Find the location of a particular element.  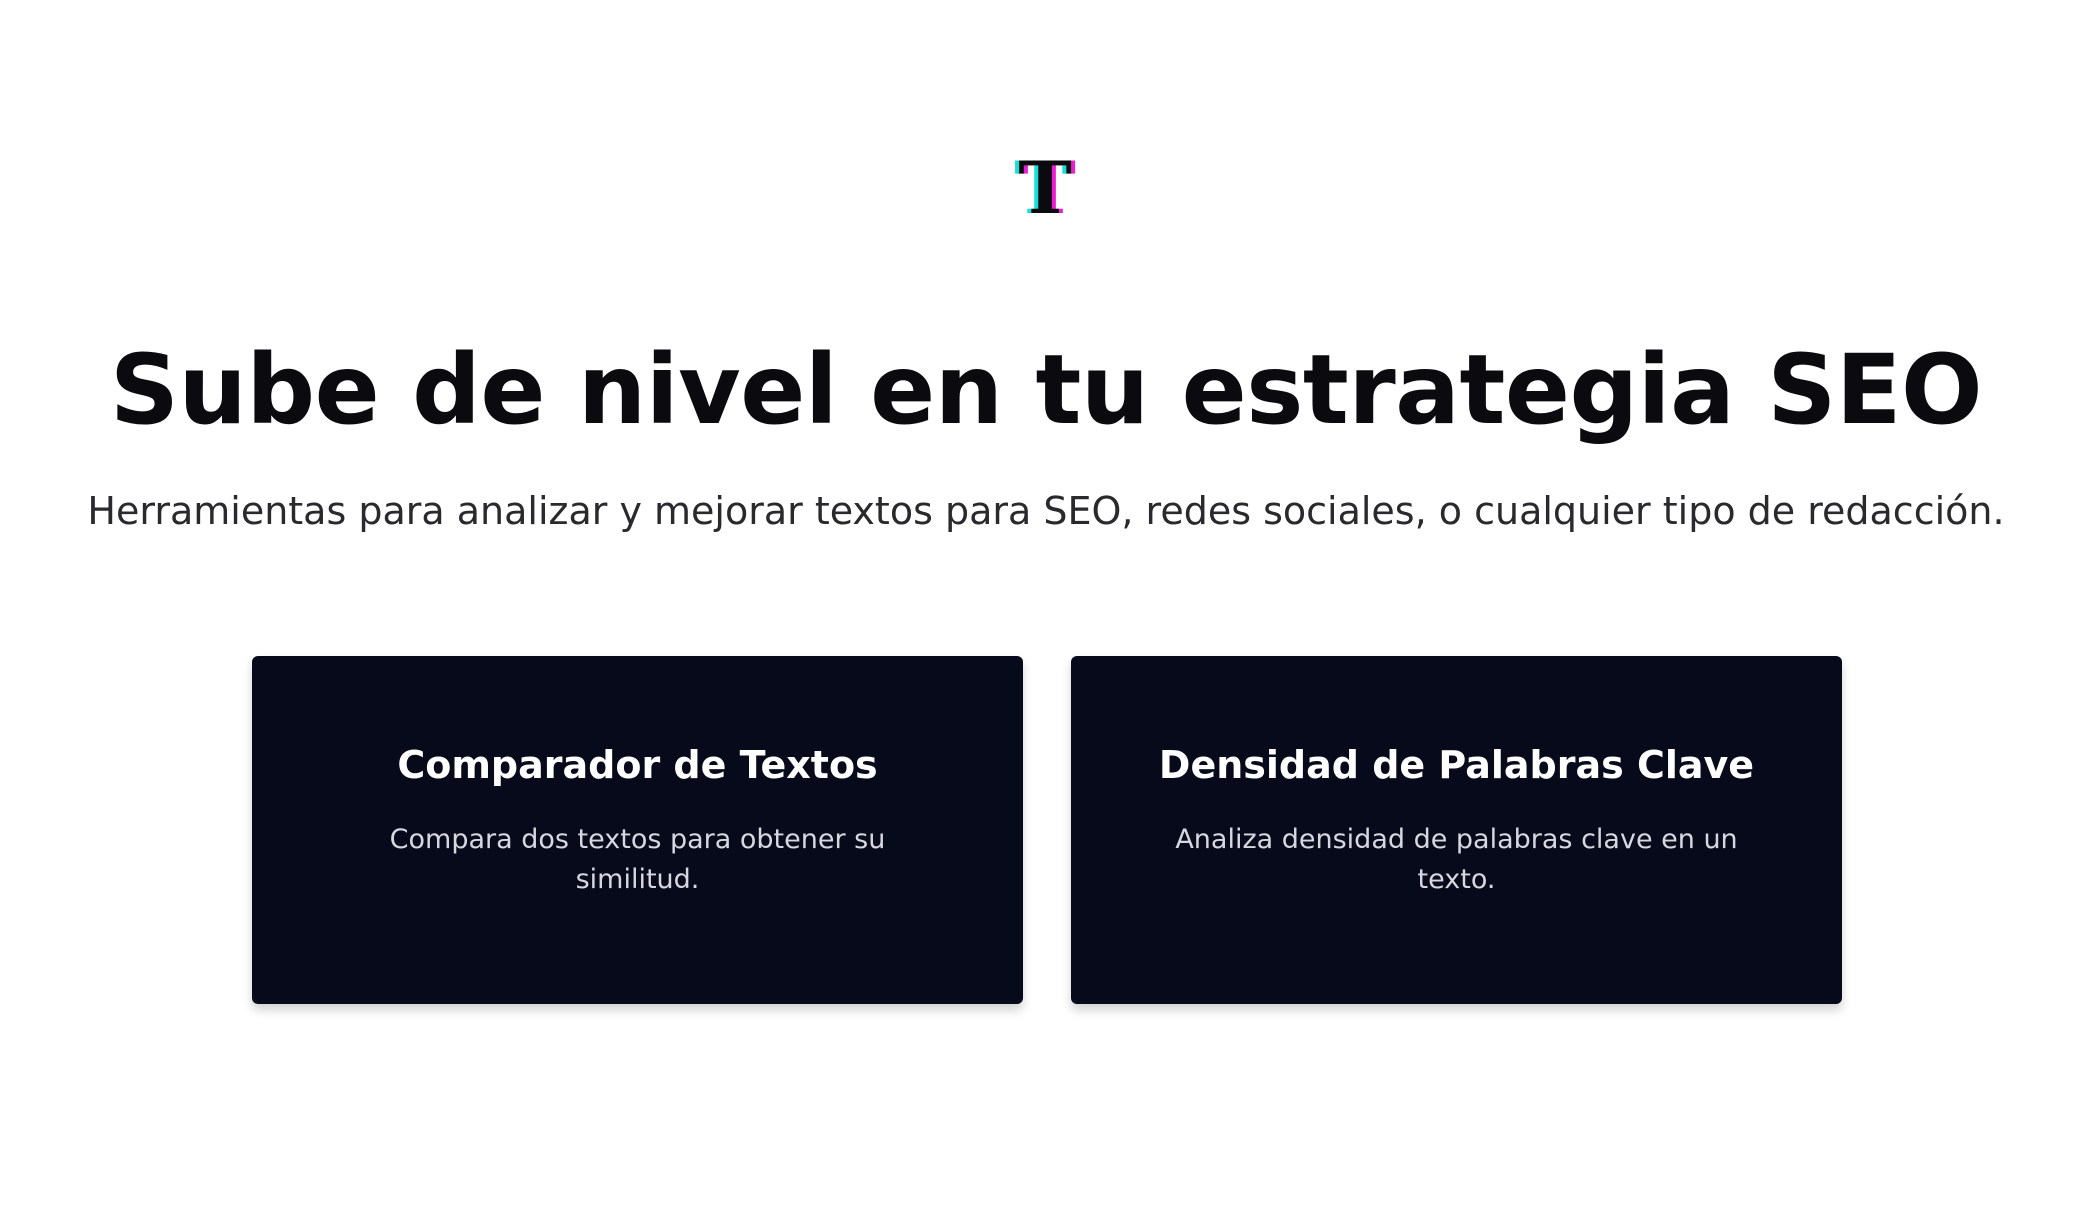

logo-letter: T is located at coordinates (1045, 187).